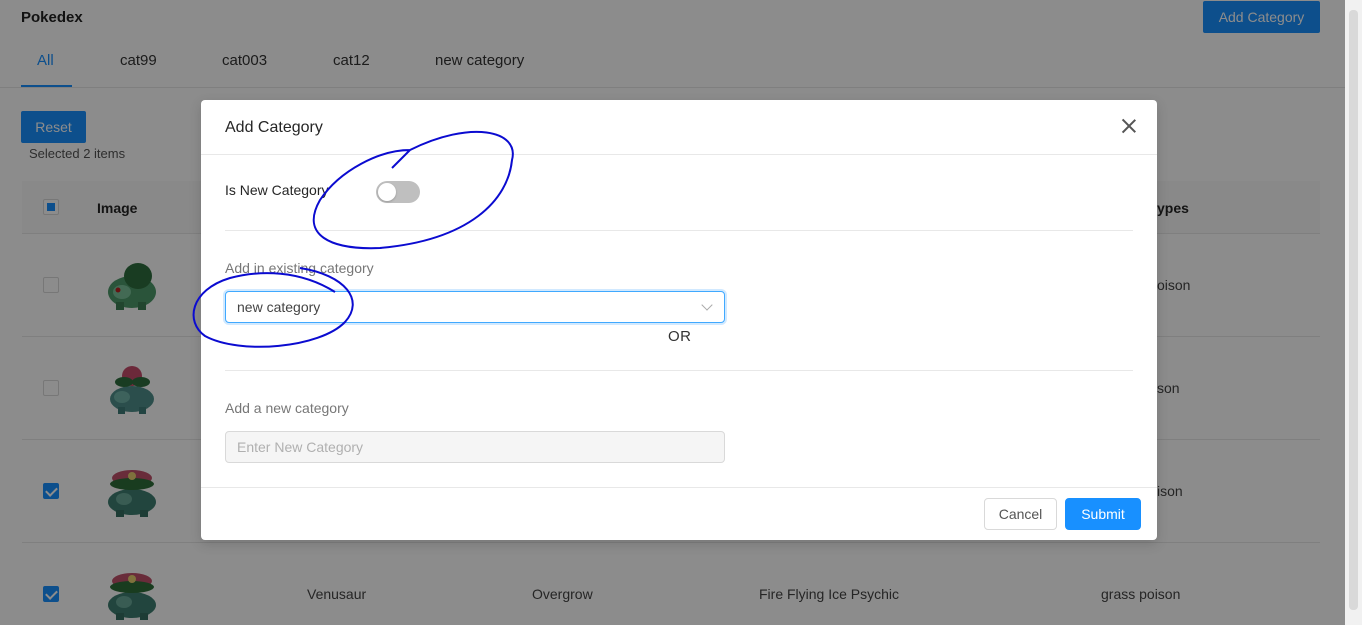  I want to click on modal-header: Add Category, so click(679, 127).